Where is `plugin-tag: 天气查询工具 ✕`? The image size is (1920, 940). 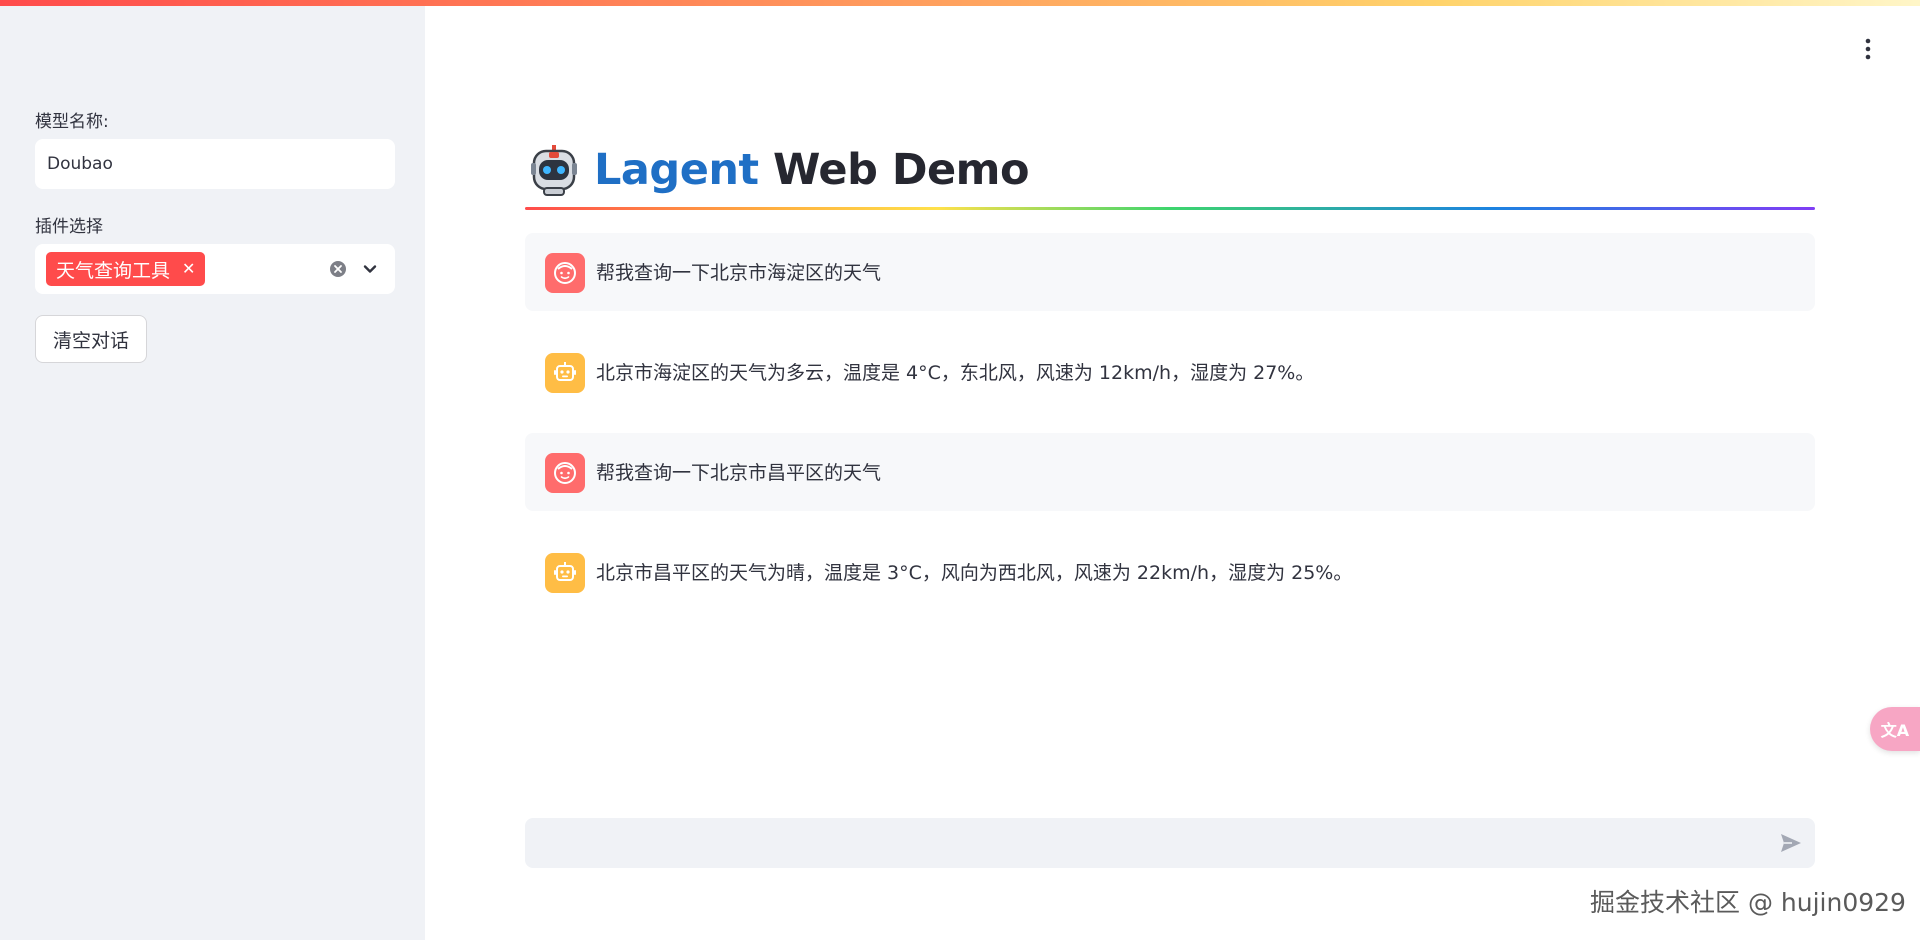 plugin-tag: 天气查询工具 ✕ is located at coordinates (126, 269).